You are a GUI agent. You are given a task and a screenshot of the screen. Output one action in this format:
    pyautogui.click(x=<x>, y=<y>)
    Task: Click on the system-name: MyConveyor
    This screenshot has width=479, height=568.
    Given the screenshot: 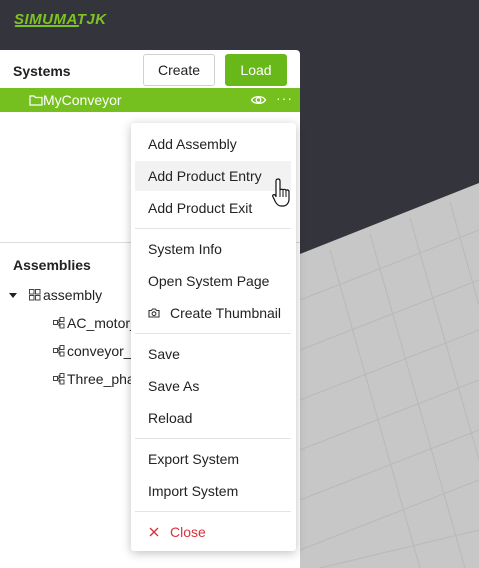 What is the action you would take?
    pyautogui.click(x=82, y=100)
    